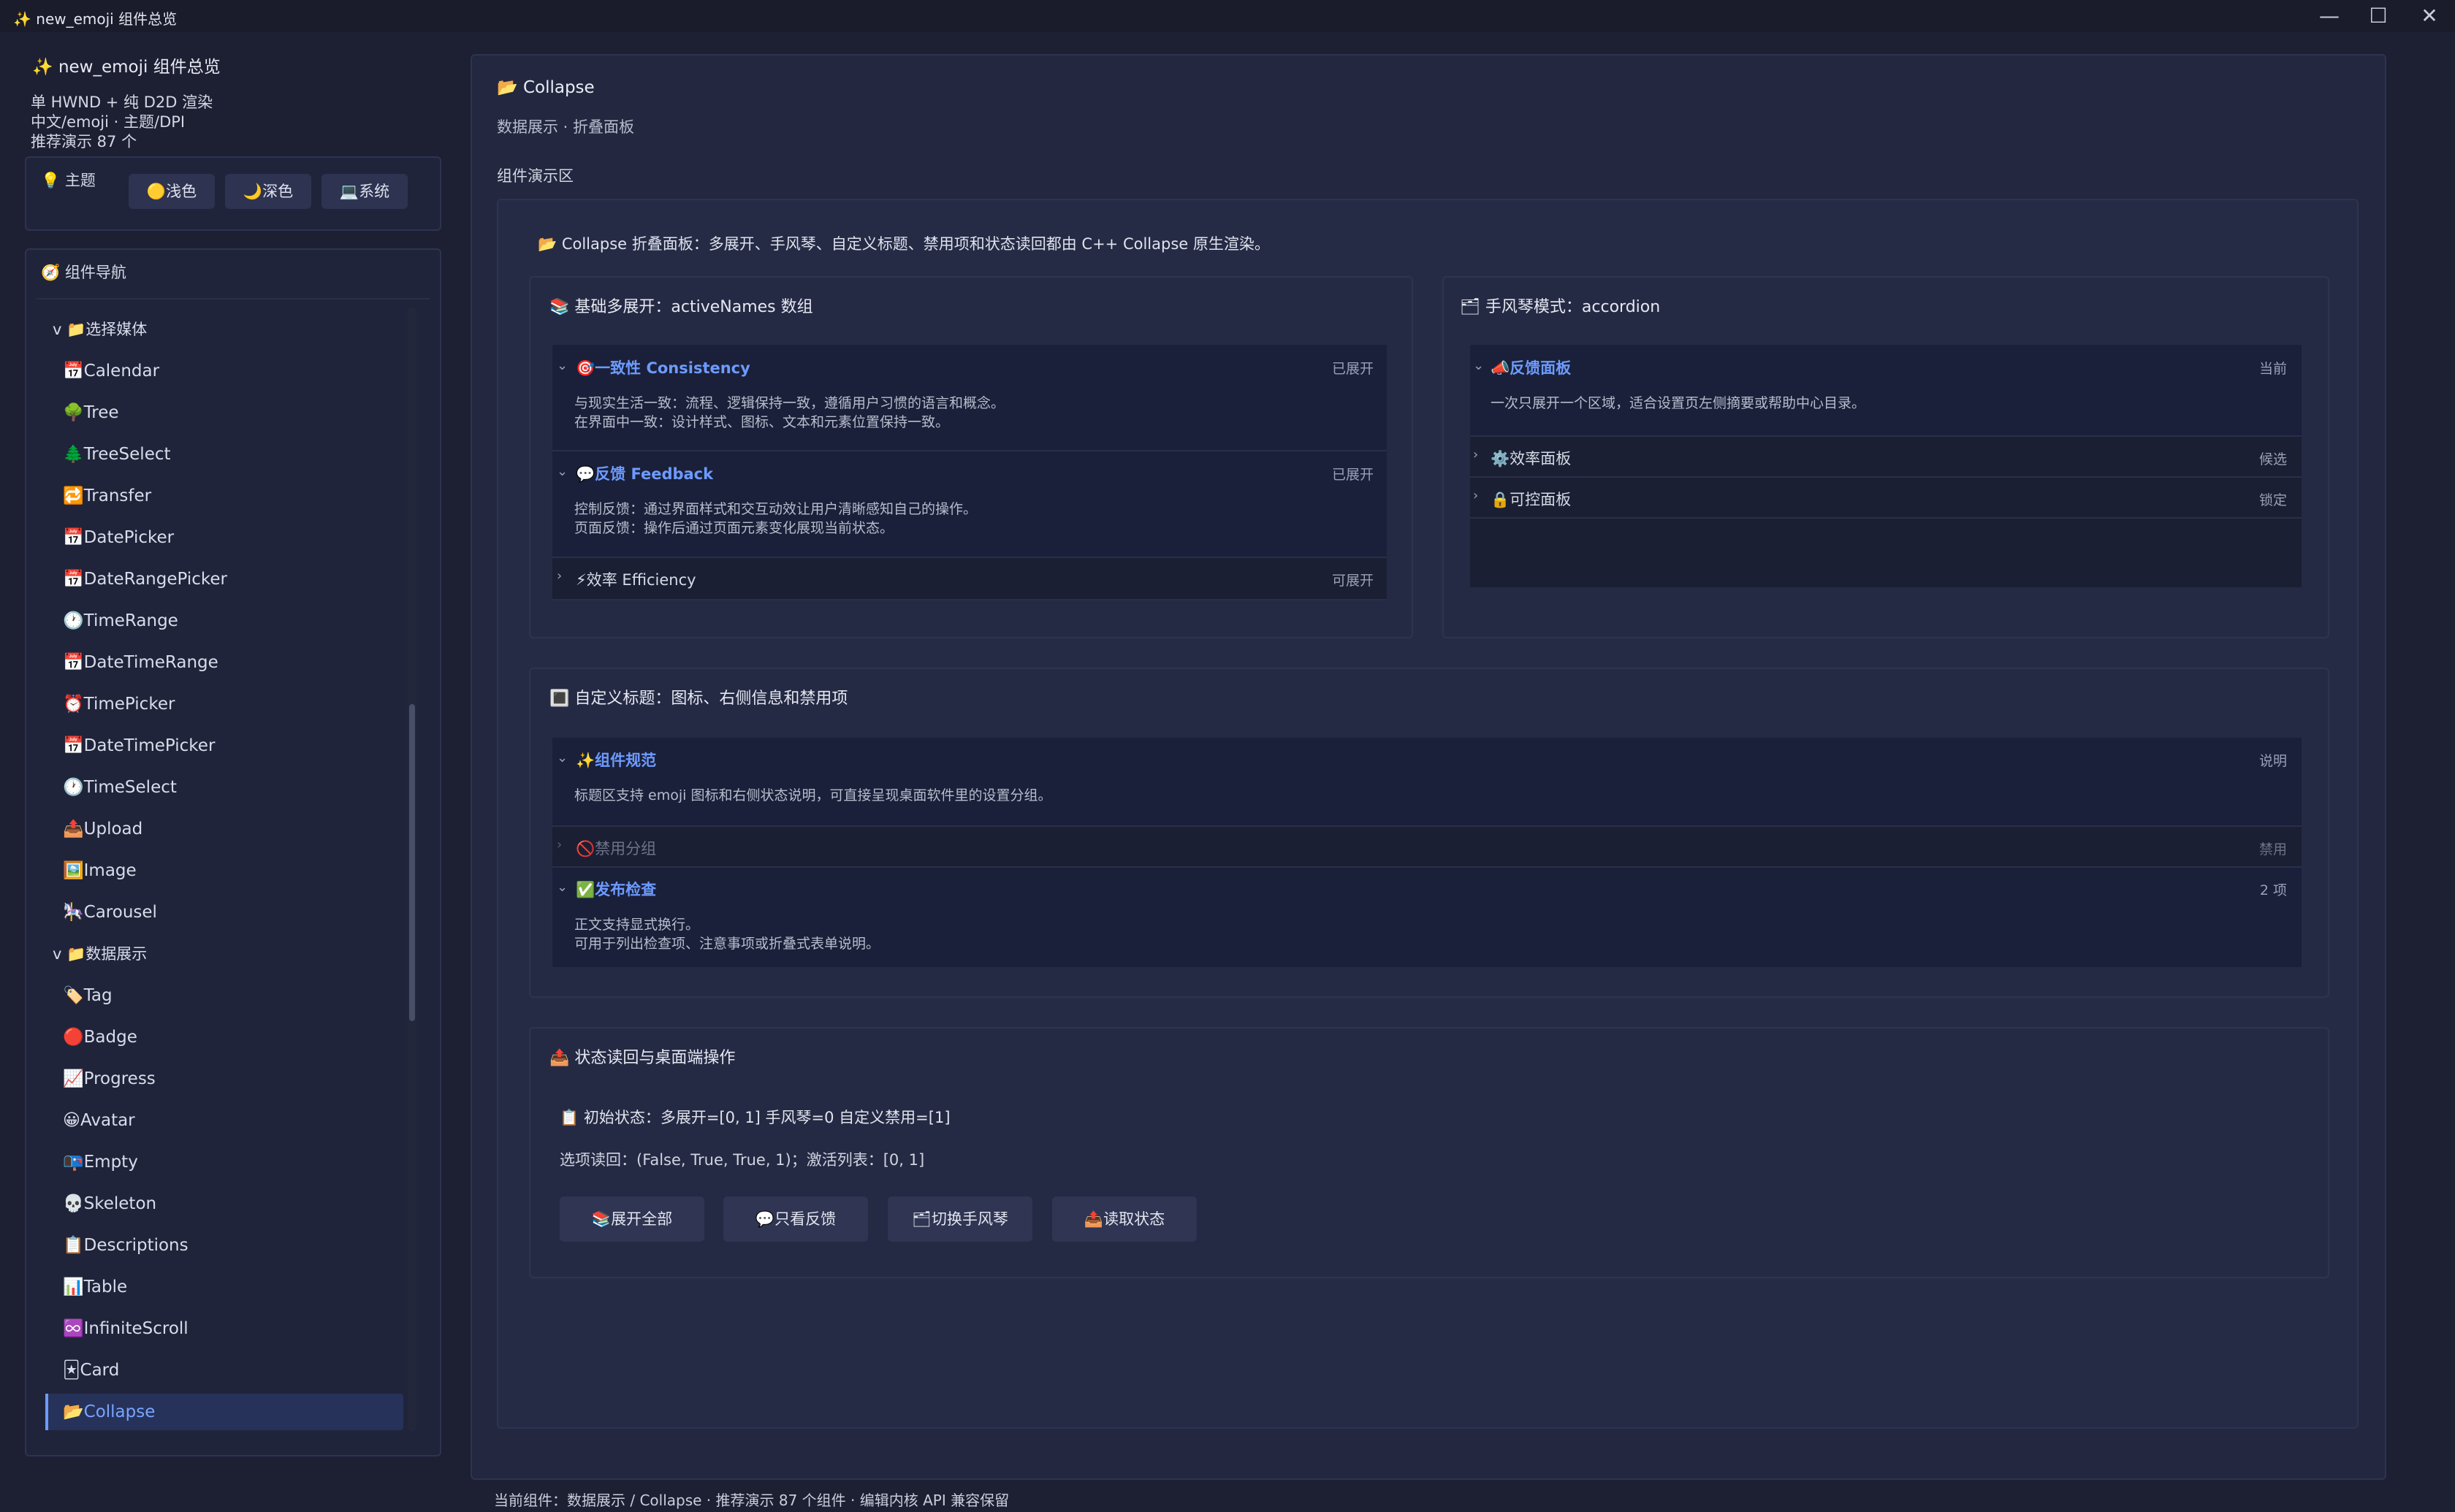 Image resolution: width=2455 pixels, height=1512 pixels. What do you see at coordinates (68, 180) in the screenshot?
I see `theme-label: 💡 主题` at bounding box center [68, 180].